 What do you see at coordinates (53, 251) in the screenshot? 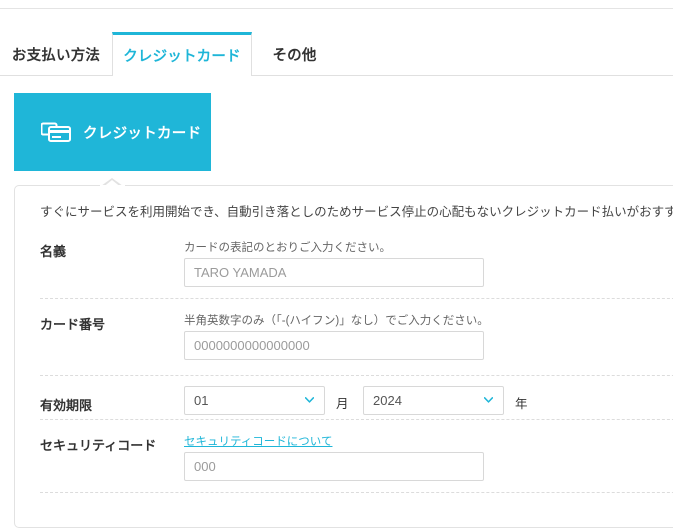
I see `name-label: 名義` at bounding box center [53, 251].